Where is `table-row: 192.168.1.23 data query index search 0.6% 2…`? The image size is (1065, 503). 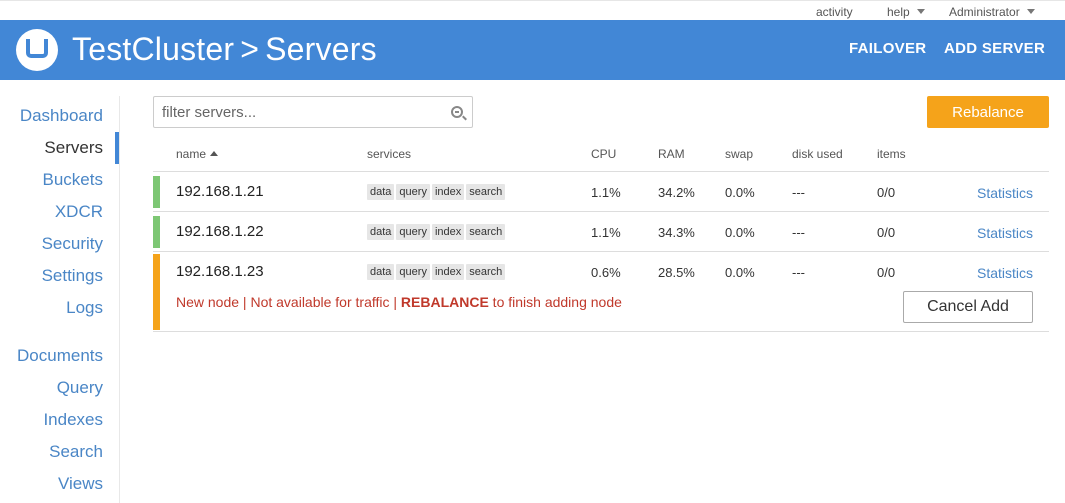 table-row: 192.168.1.23 data query index search 0.6% 2… is located at coordinates (601, 291).